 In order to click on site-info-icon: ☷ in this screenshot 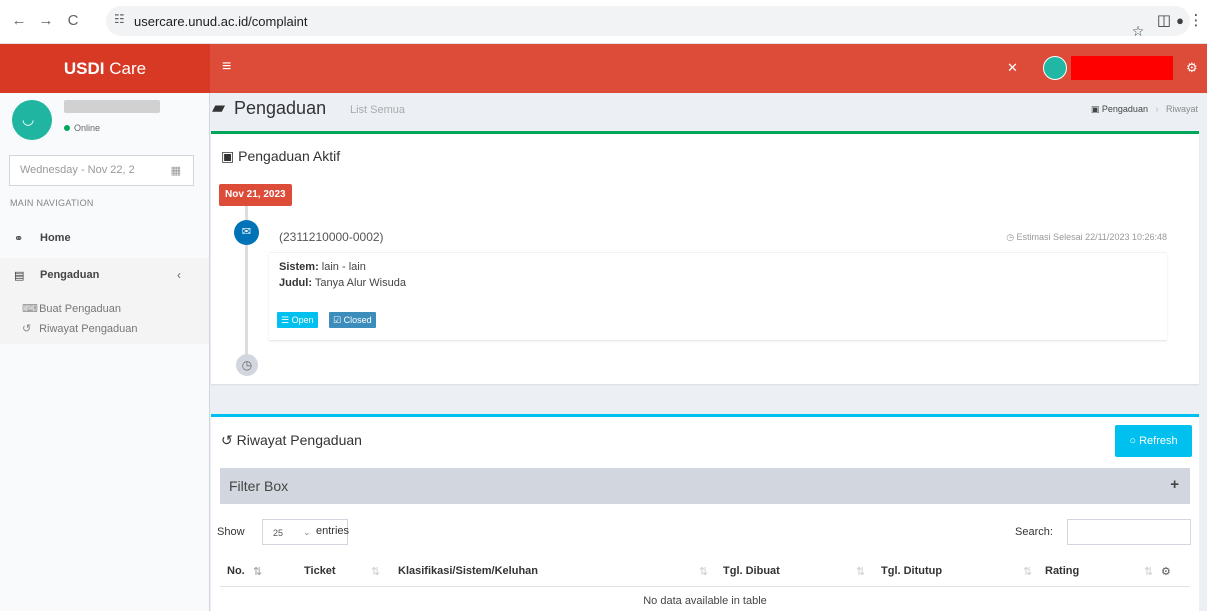, I will do `click(119, 19)`.